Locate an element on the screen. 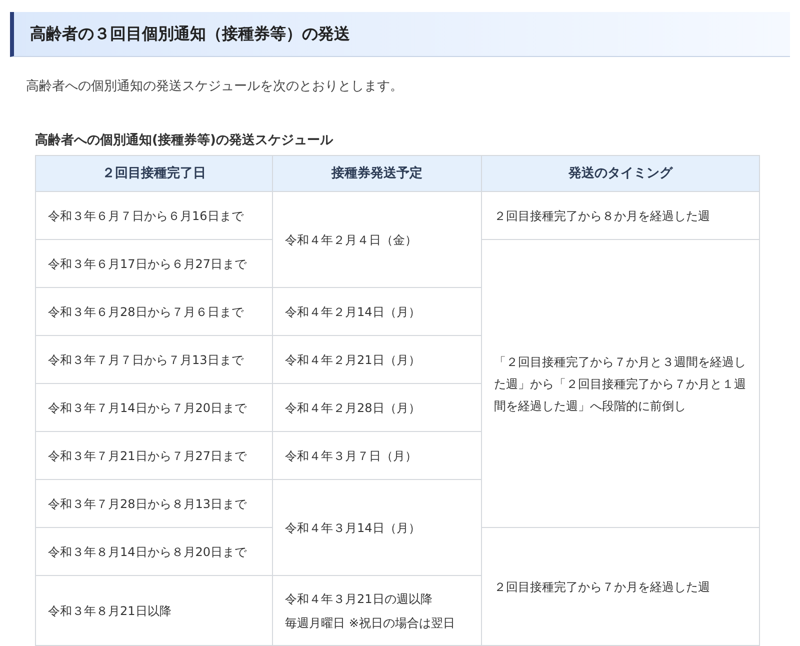  table-cell: ２回目接種完了から７か月を経過した週 is located at coordinates (621, 587).